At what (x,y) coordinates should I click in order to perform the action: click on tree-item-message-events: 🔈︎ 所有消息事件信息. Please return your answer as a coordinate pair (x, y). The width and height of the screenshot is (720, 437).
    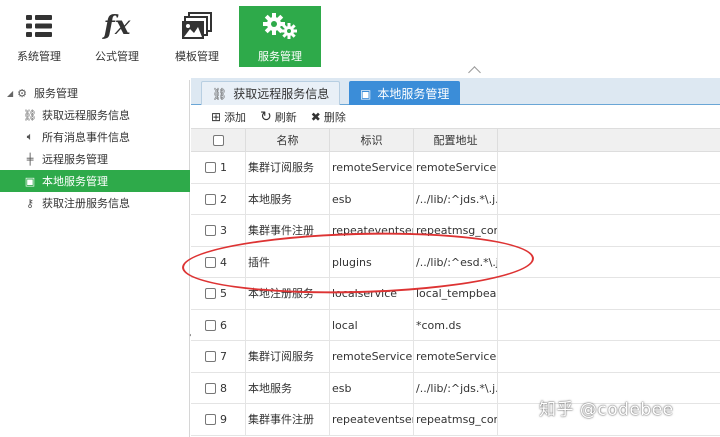
    Looking at the image, I should click on (95, 137).